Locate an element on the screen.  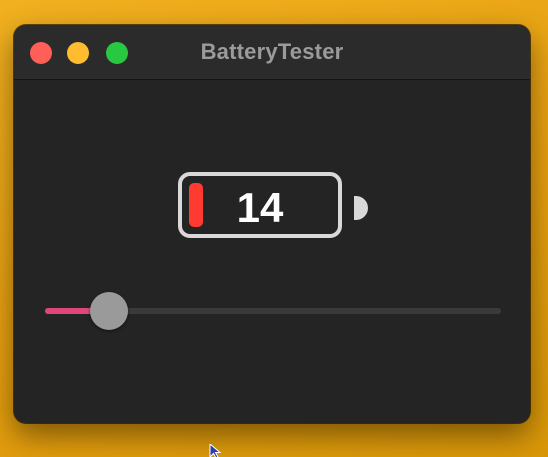
title-bar: BatteryTester is located at coordinates (272, 52).